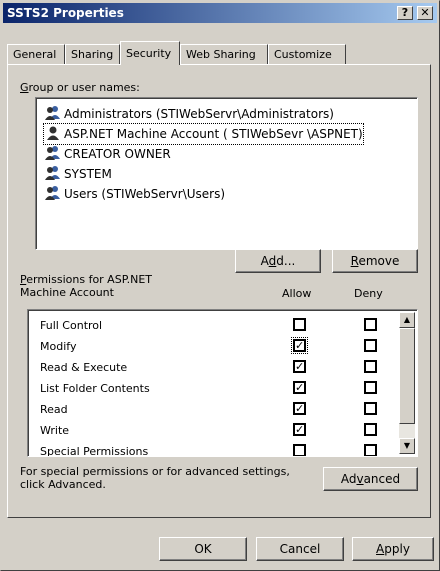  What do you see at coordinates (370, 479) in the screenshot?
I see `advanced-button: Advanced` at bounding box center [370, 479].